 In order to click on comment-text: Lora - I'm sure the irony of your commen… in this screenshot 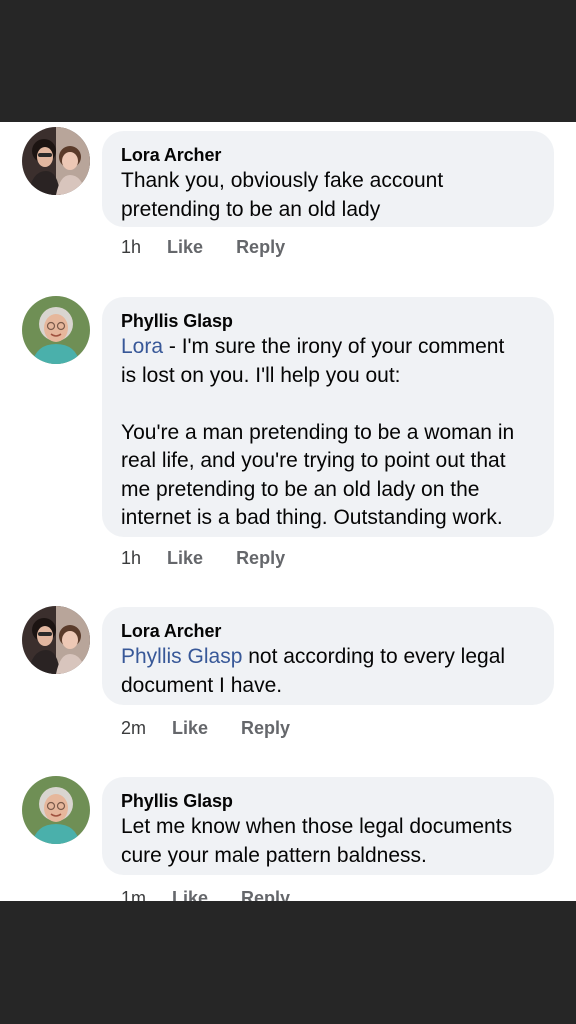, I will do `click(327, 433)`.